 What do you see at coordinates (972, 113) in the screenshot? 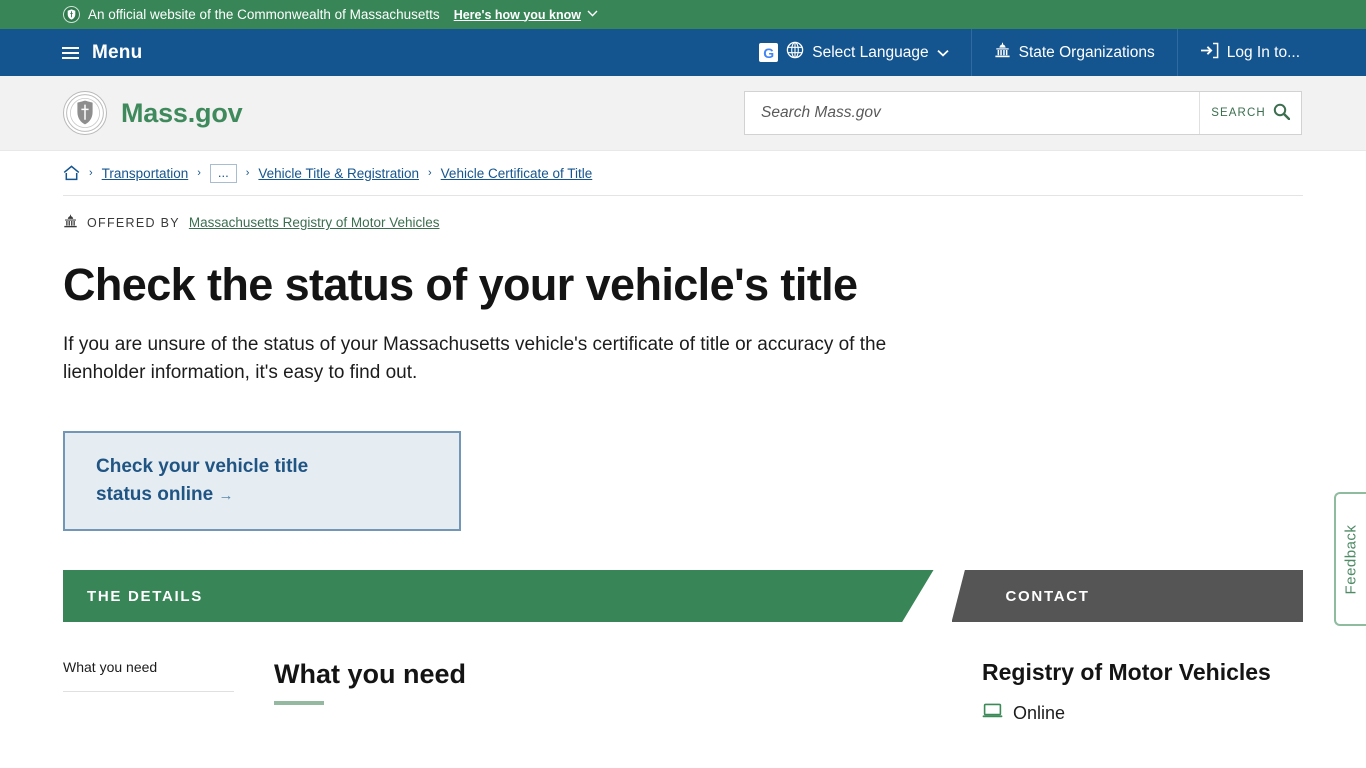
I see `search-input` at bounding box center [972, 113].